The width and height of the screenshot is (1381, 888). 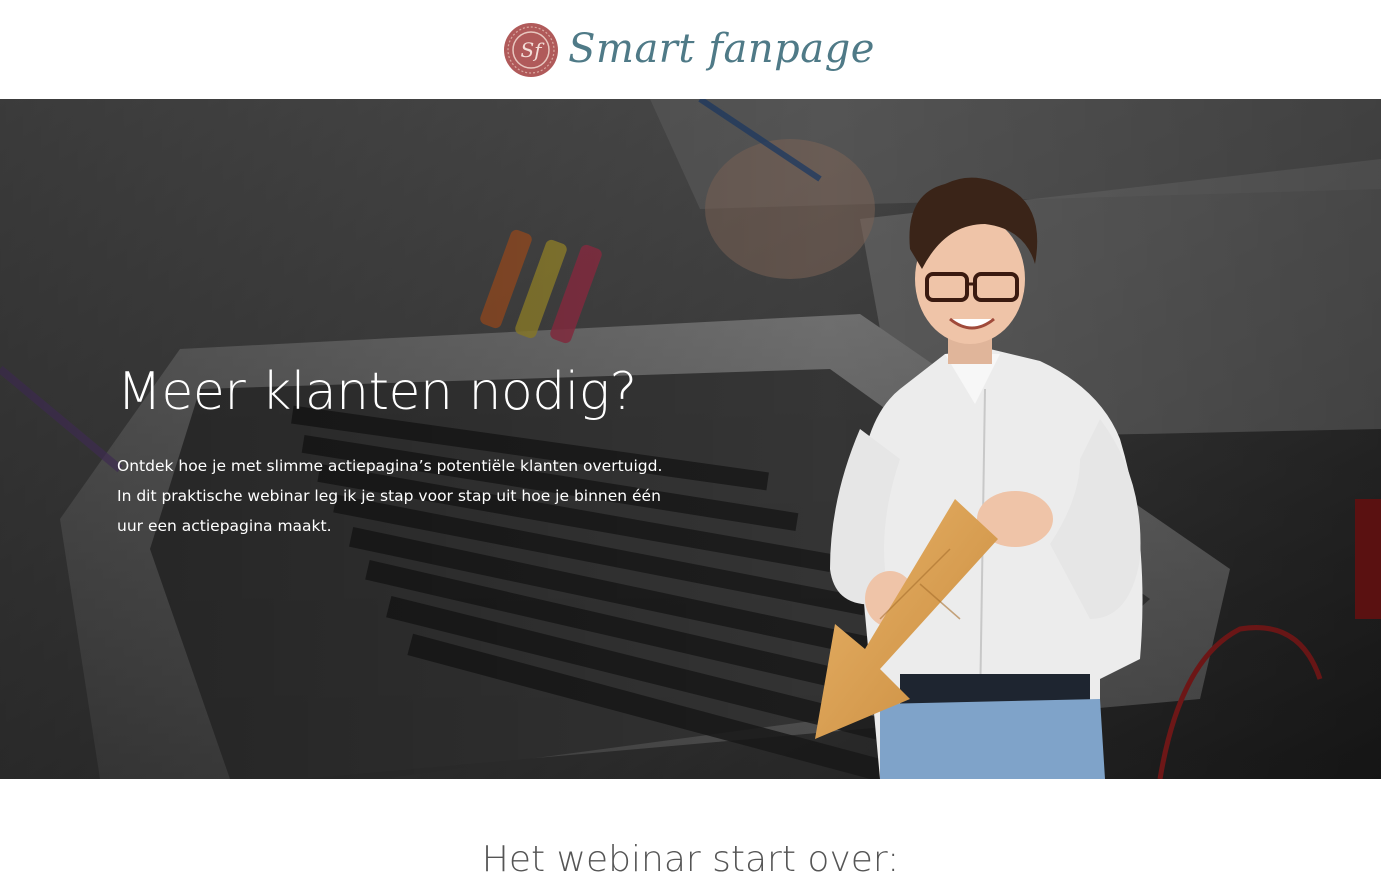 What do you see at coordinates (690, 859) in the screenshot?
I see `countdown-title: Het webinar start over:` at bounding box center [690, 859].